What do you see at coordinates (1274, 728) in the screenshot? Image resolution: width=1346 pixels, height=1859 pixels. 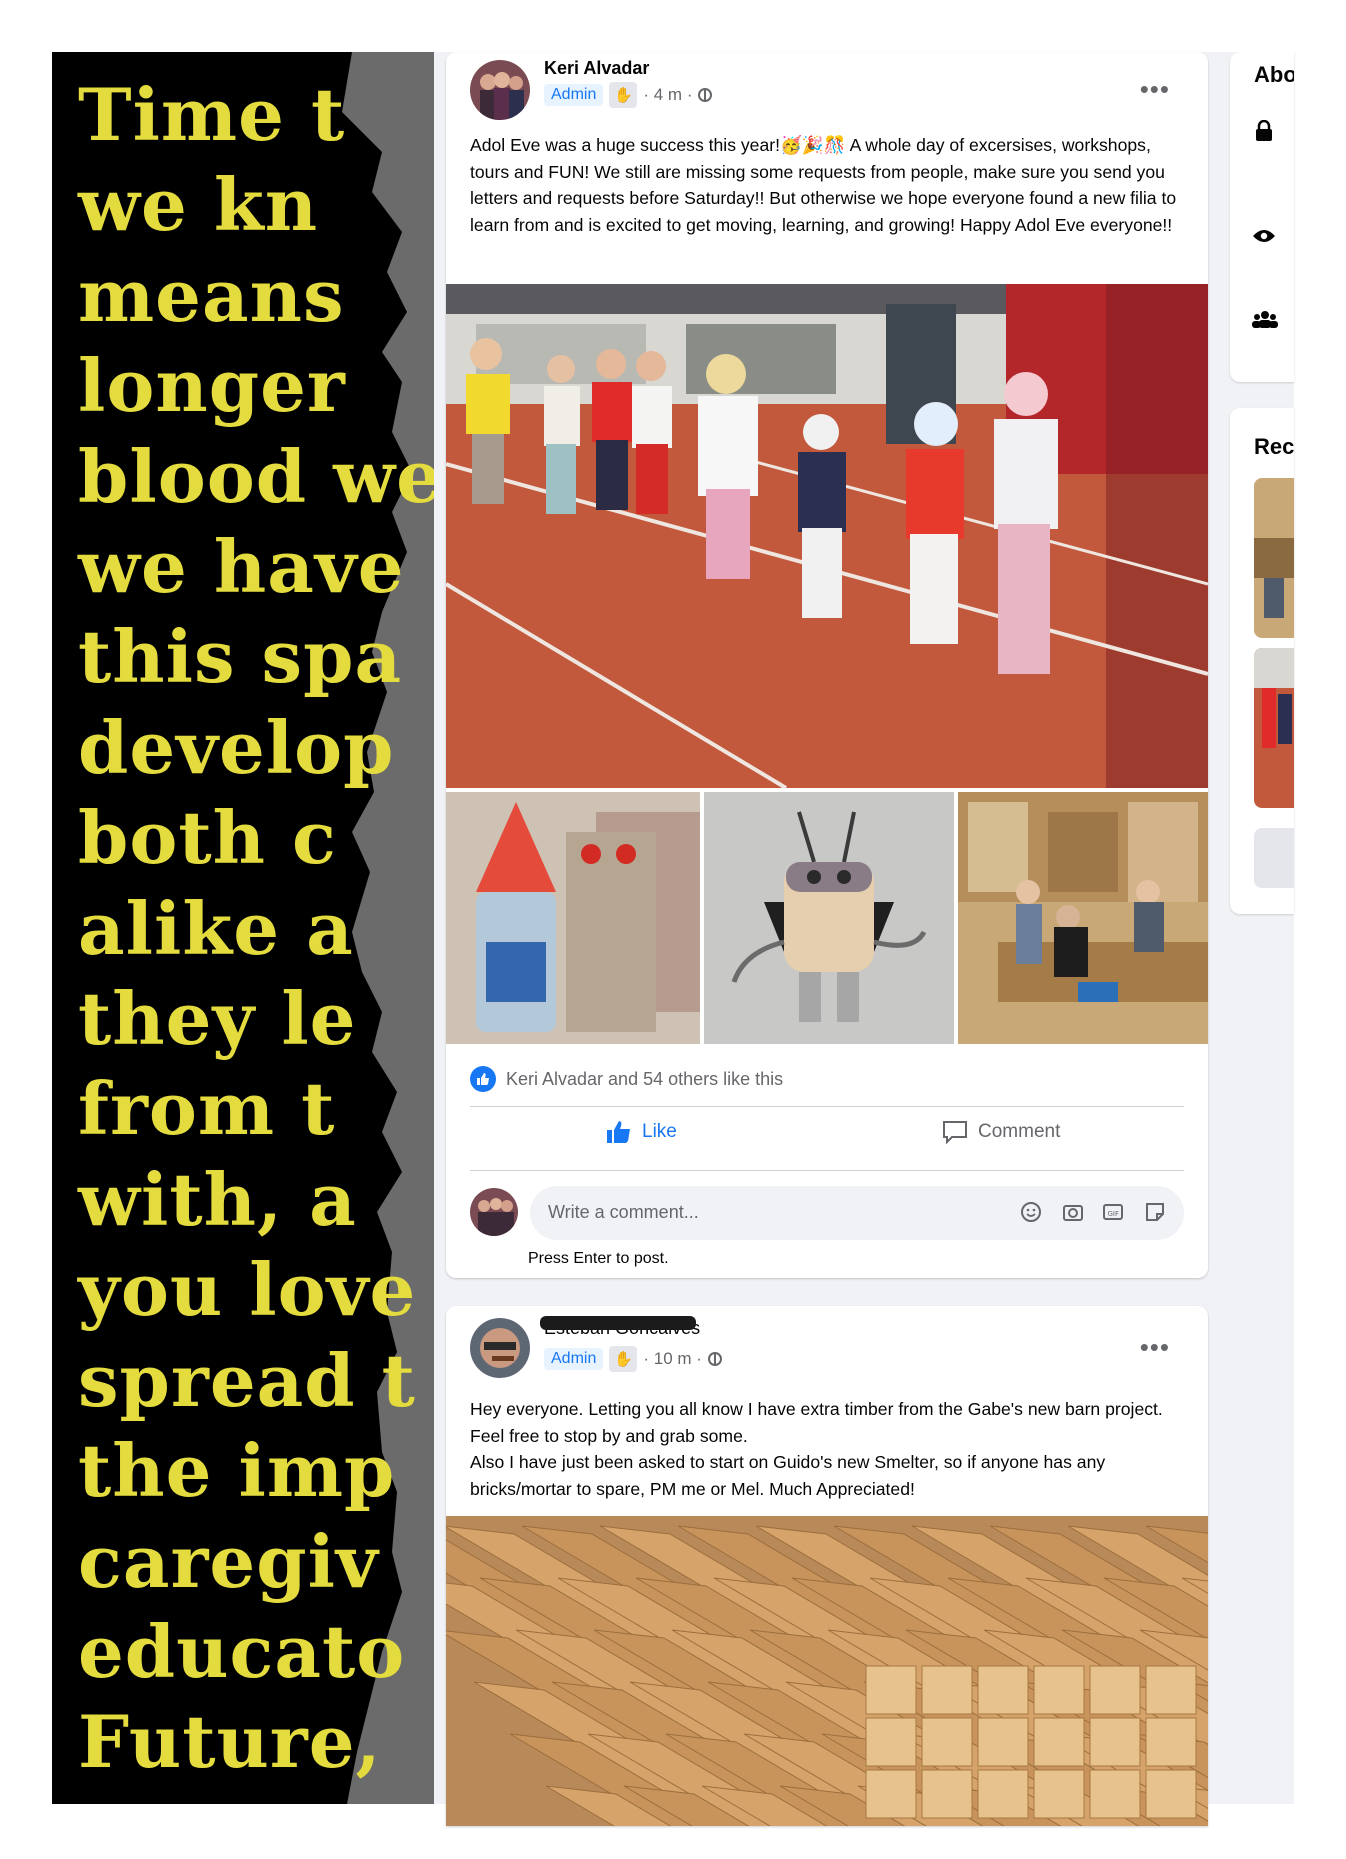 I see `recent-thumb-kids` at bounding box center [1274, 728].